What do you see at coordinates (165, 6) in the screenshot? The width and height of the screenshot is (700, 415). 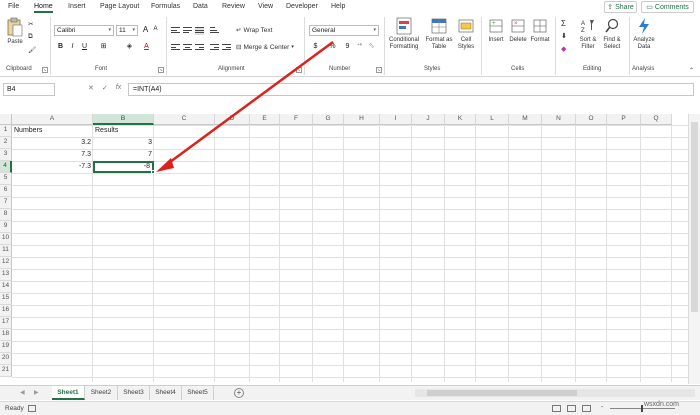 I see `tab-formulas: Formulas` at bounding box center [165, 6].